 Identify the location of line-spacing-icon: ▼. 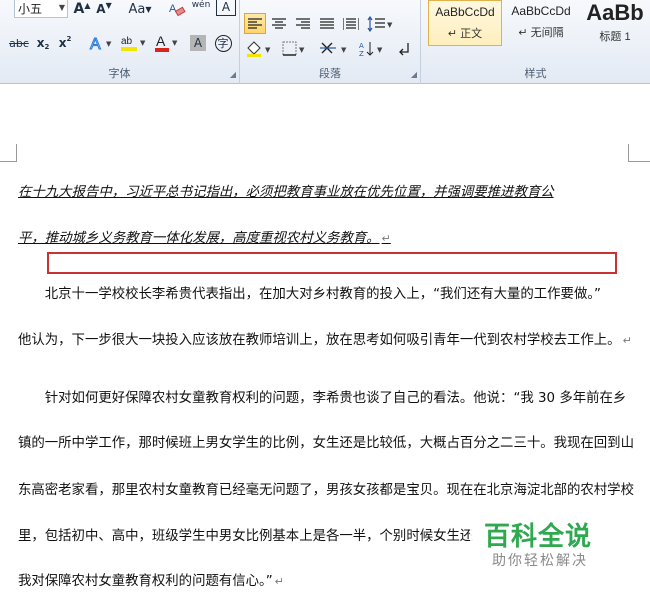
(380, 24).